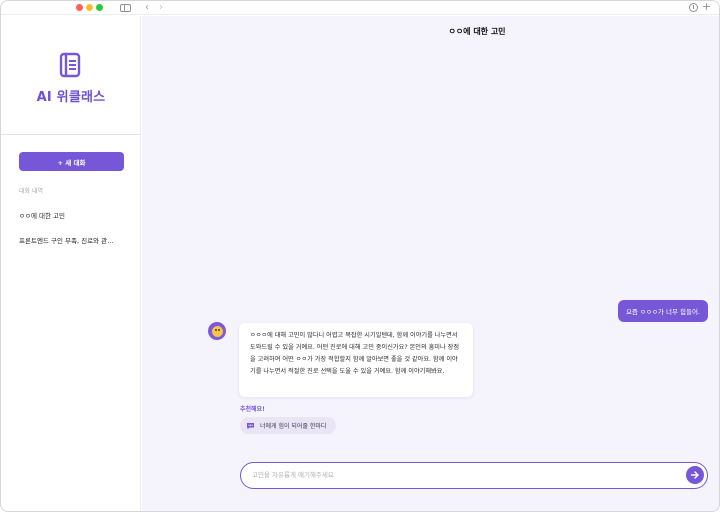 This screenshot has width=720, height=512. What do you see at coordinates (71, 134) in the screenshot?
I see `sidebar-divider` at bounding box center [71, 134].